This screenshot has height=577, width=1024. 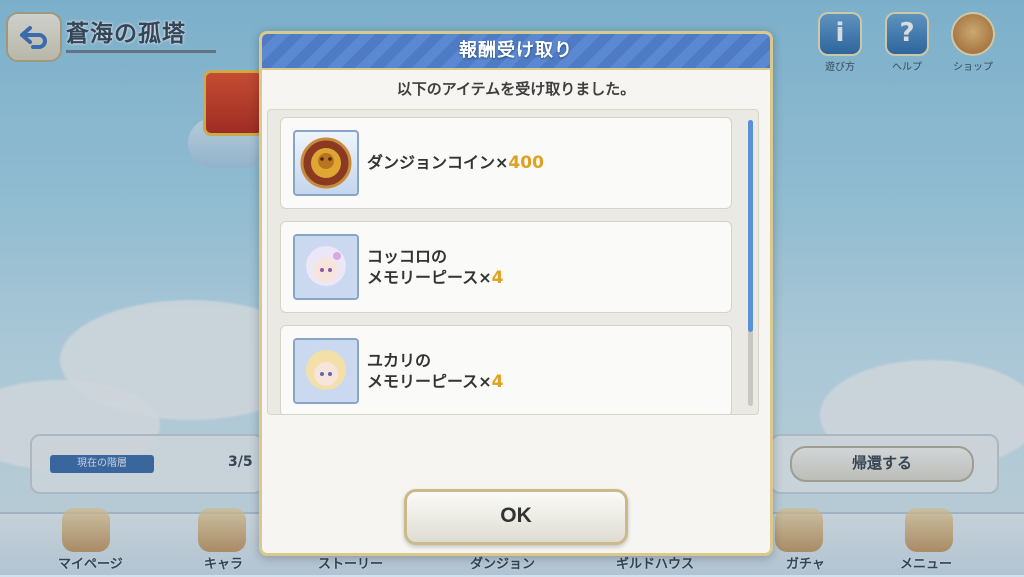 What do you see at coordinates (506, 267) in the screenshot?
I see `reward-item: コッコロの メモリーピース×4` at bounding box center [506, 267].